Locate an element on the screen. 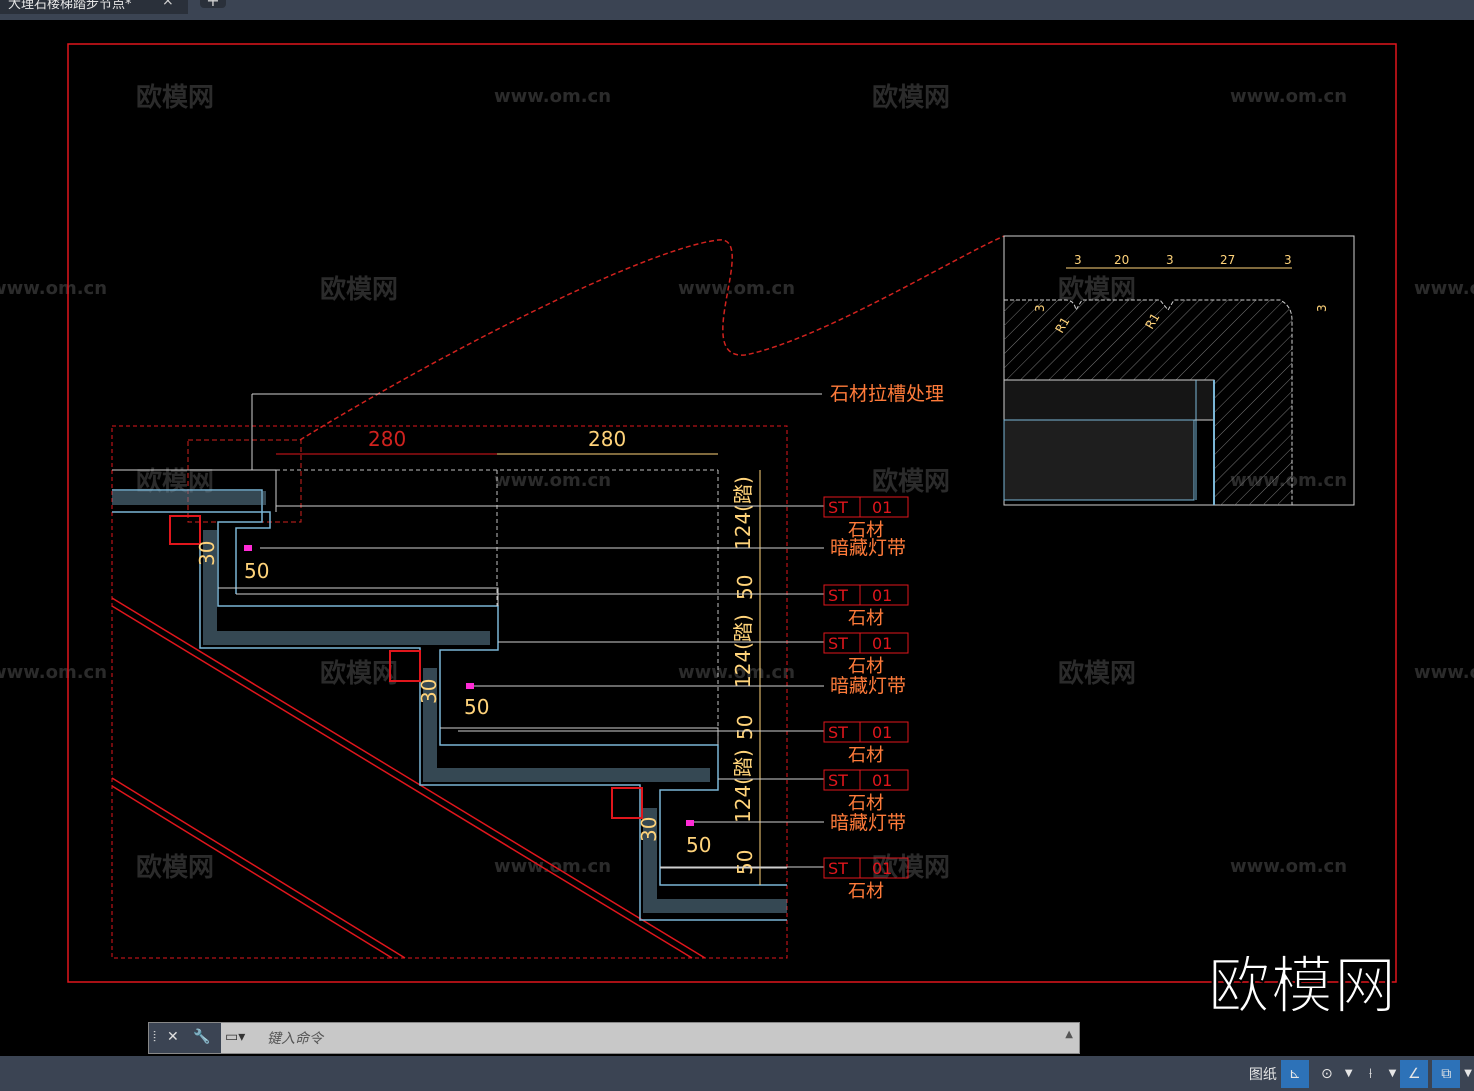  close-icon: × is located at coordinates (168, 4).